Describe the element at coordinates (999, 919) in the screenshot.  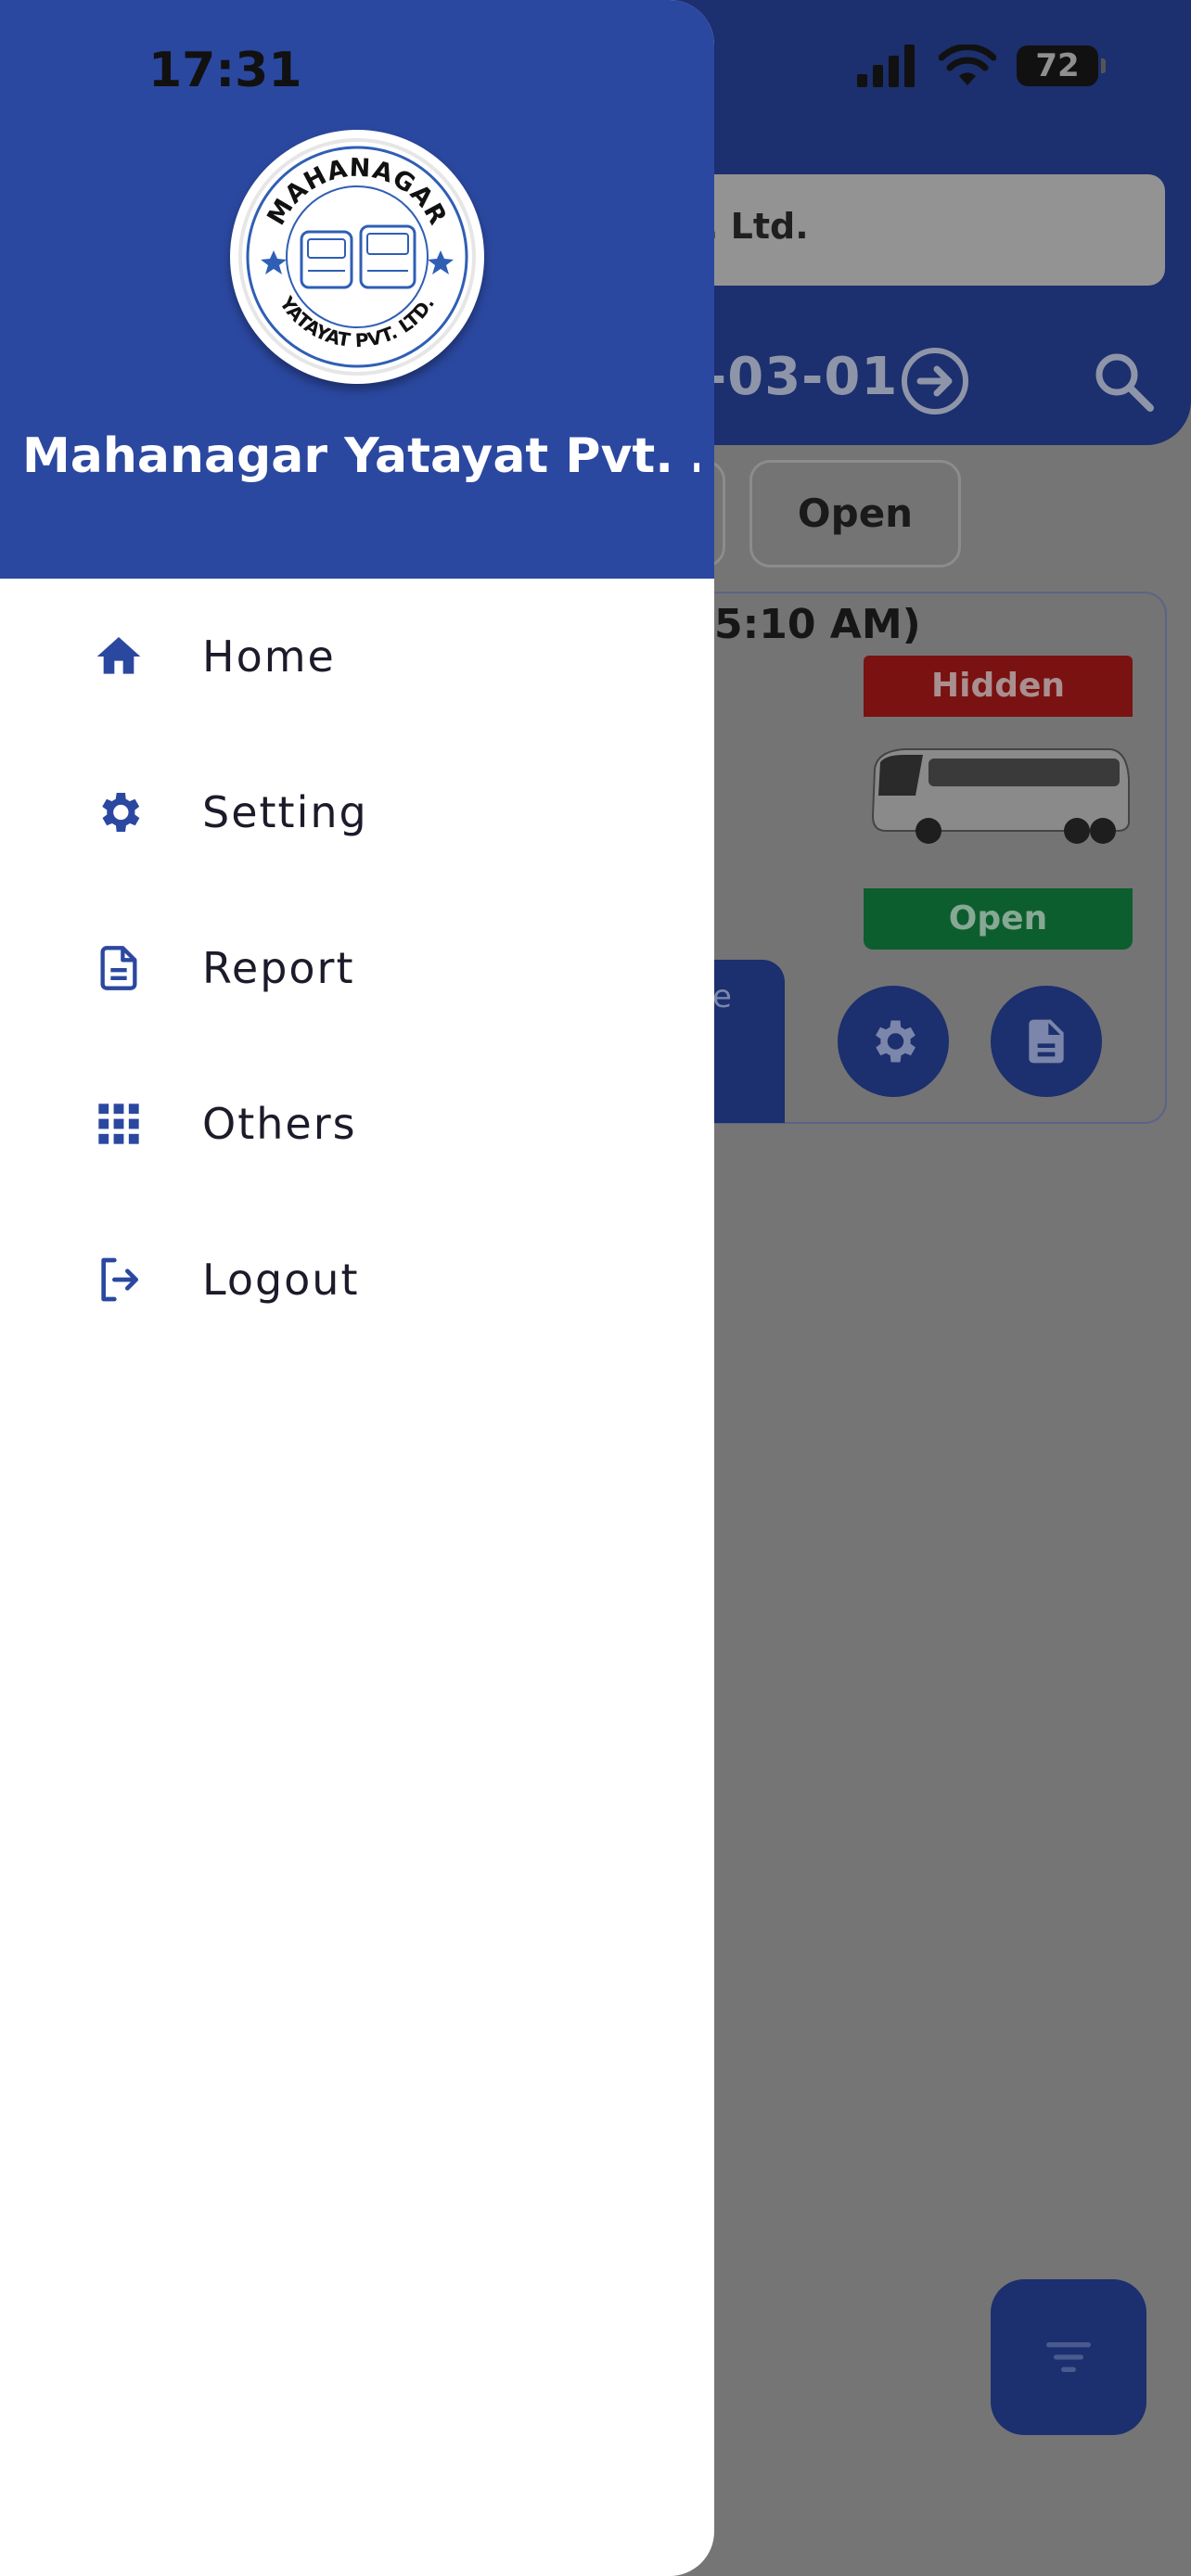
I see `open-status-badge: Open` at that location.